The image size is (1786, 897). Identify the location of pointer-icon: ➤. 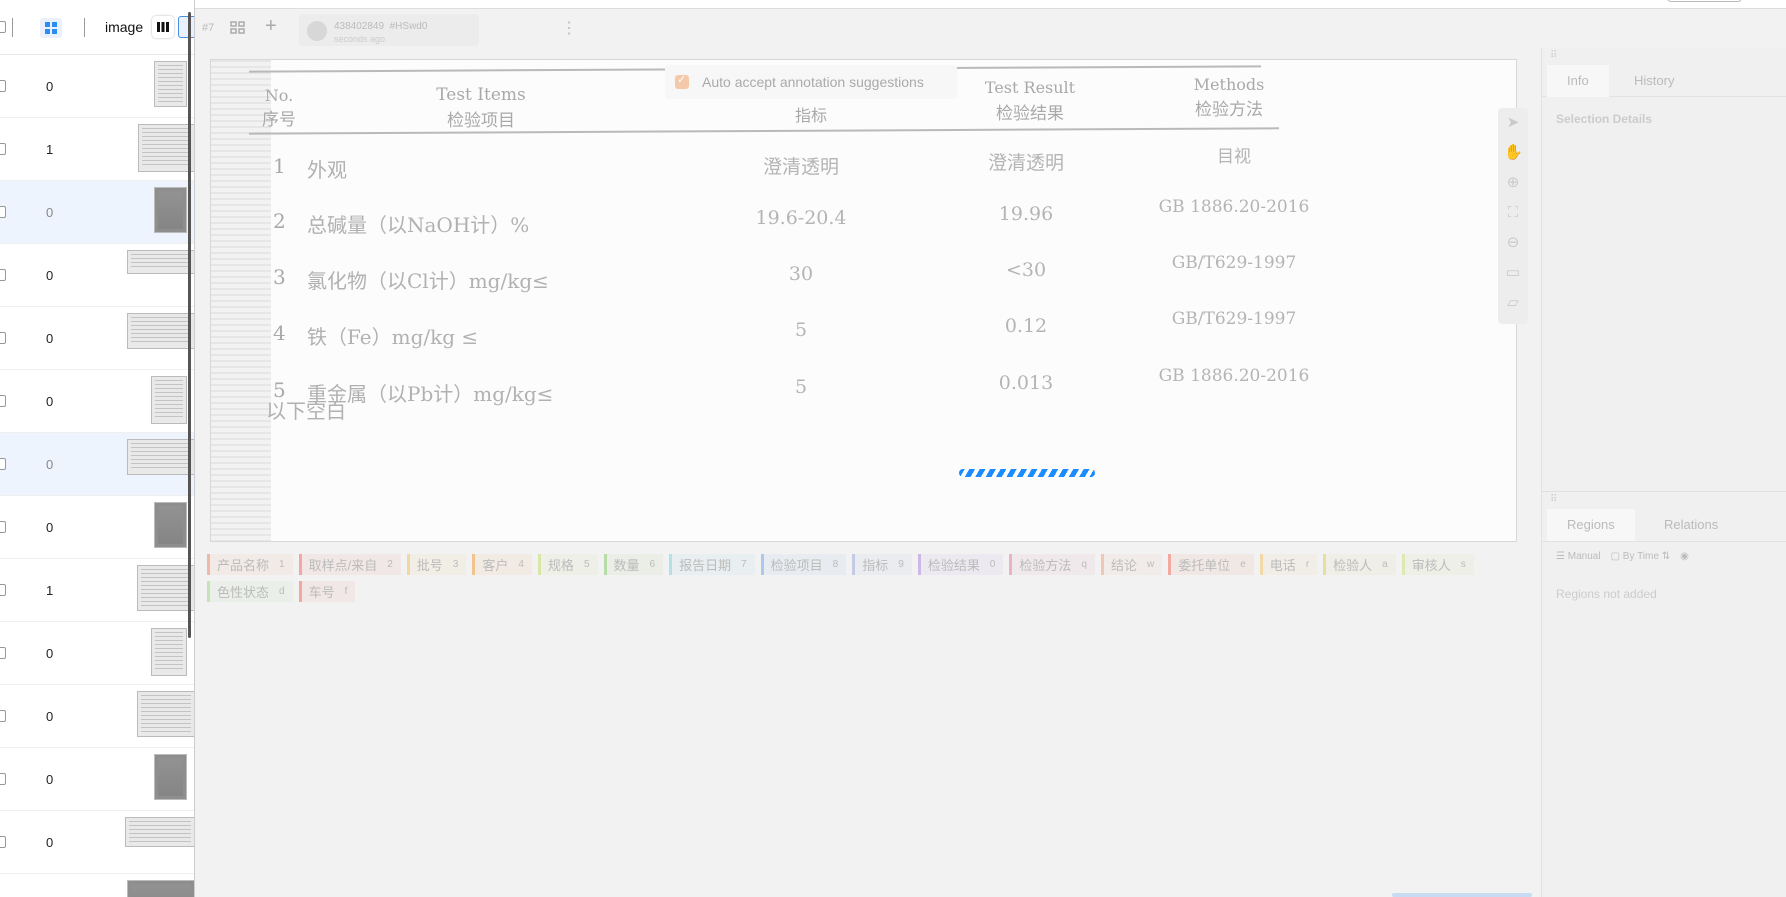
(1513, 123).